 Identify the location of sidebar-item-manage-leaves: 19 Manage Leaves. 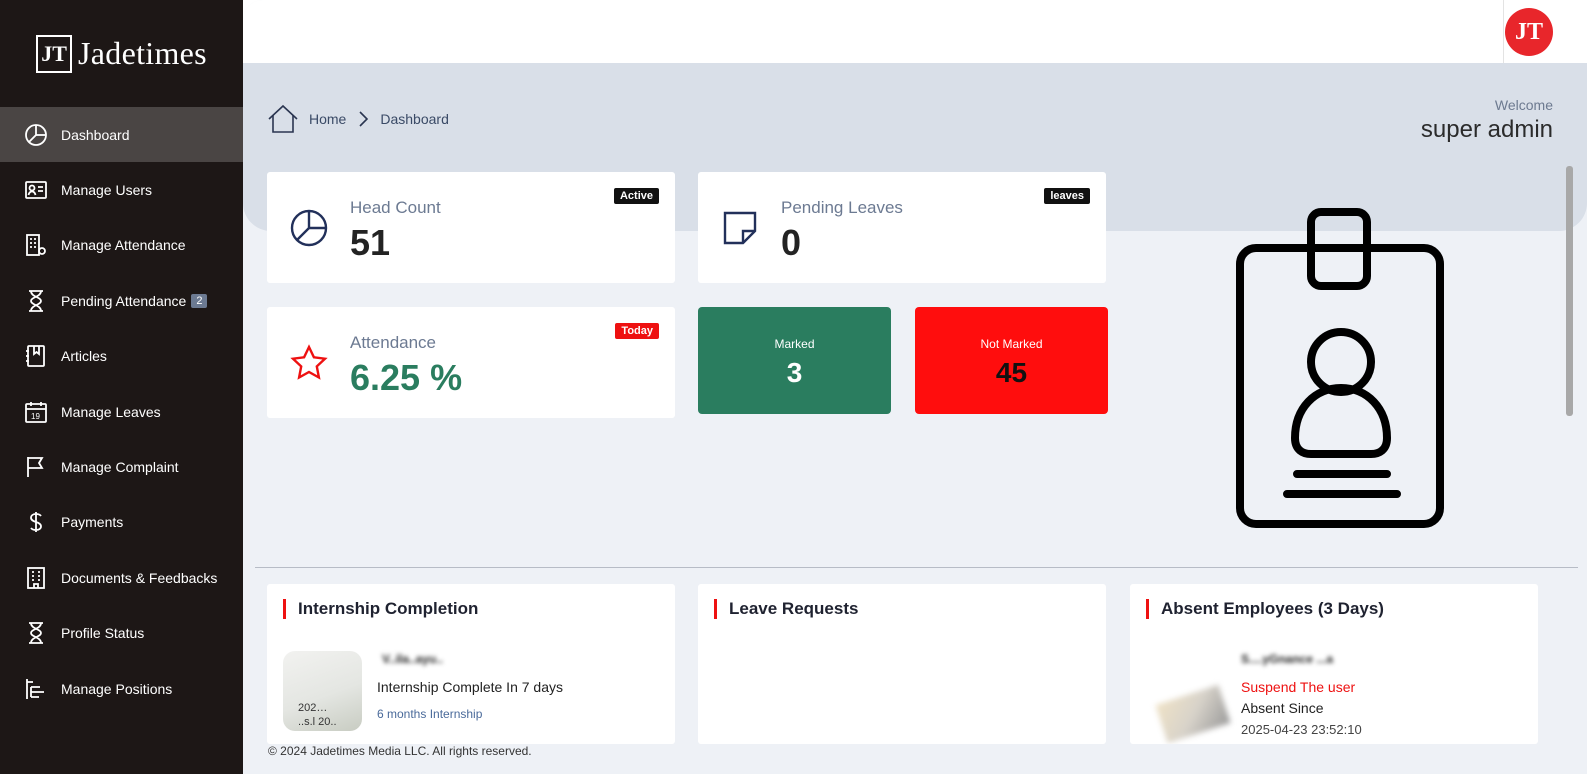
(121, 411).